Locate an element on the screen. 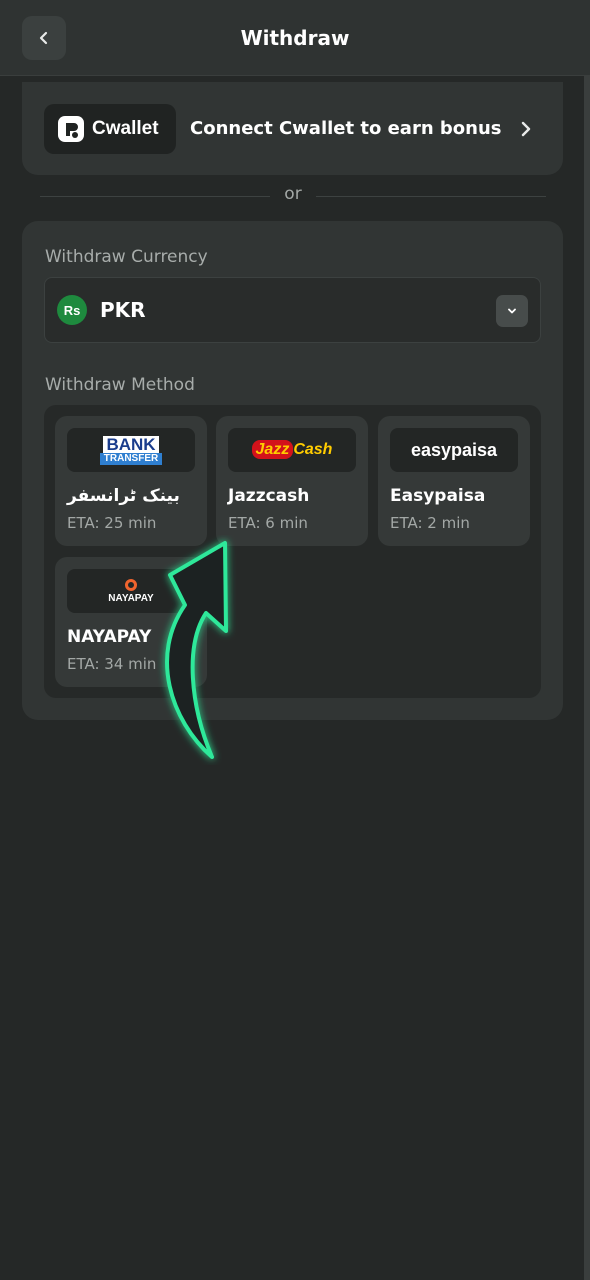 This screenshot has width=590, height=1280. or-divider: or is located at coordinates (293, 197).